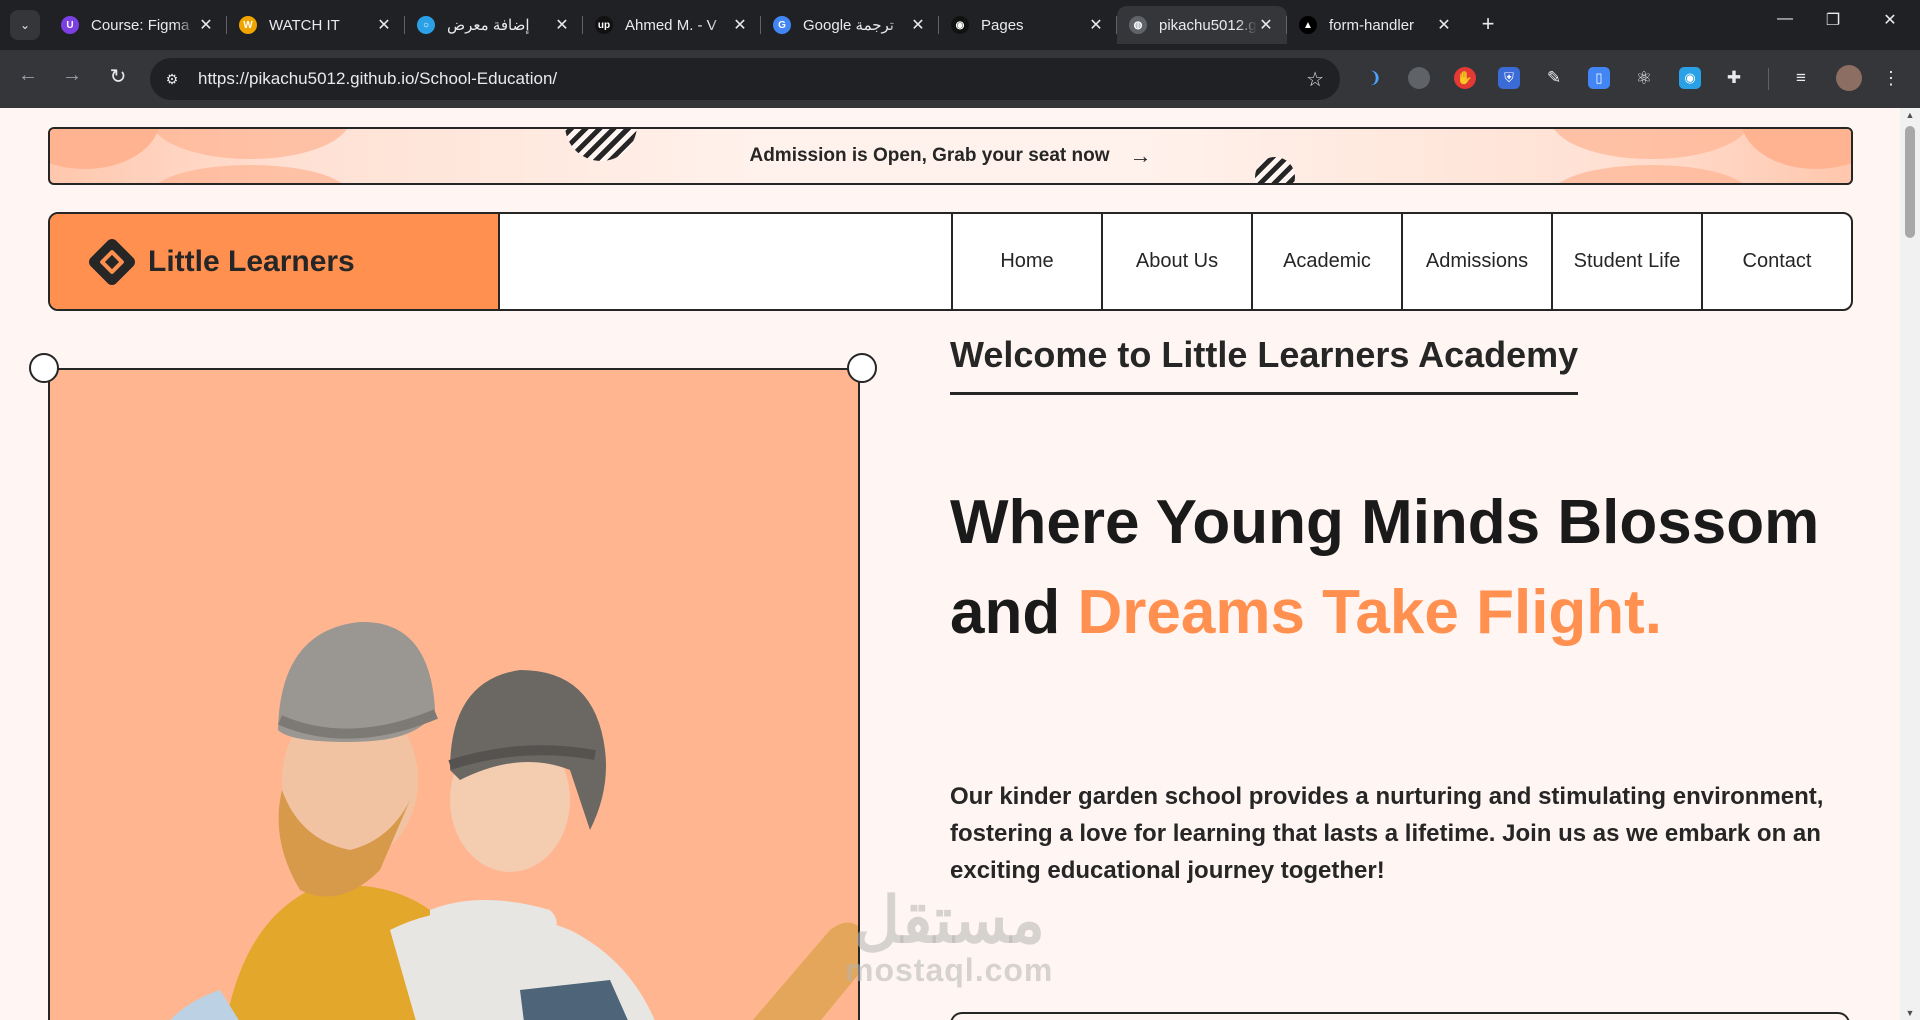 The width and height of the screenshot is (1920, 1020). What do you see at coordinates (514, 820) in the screenshot?
I see `children-photo` at bounding box center [514, 820].